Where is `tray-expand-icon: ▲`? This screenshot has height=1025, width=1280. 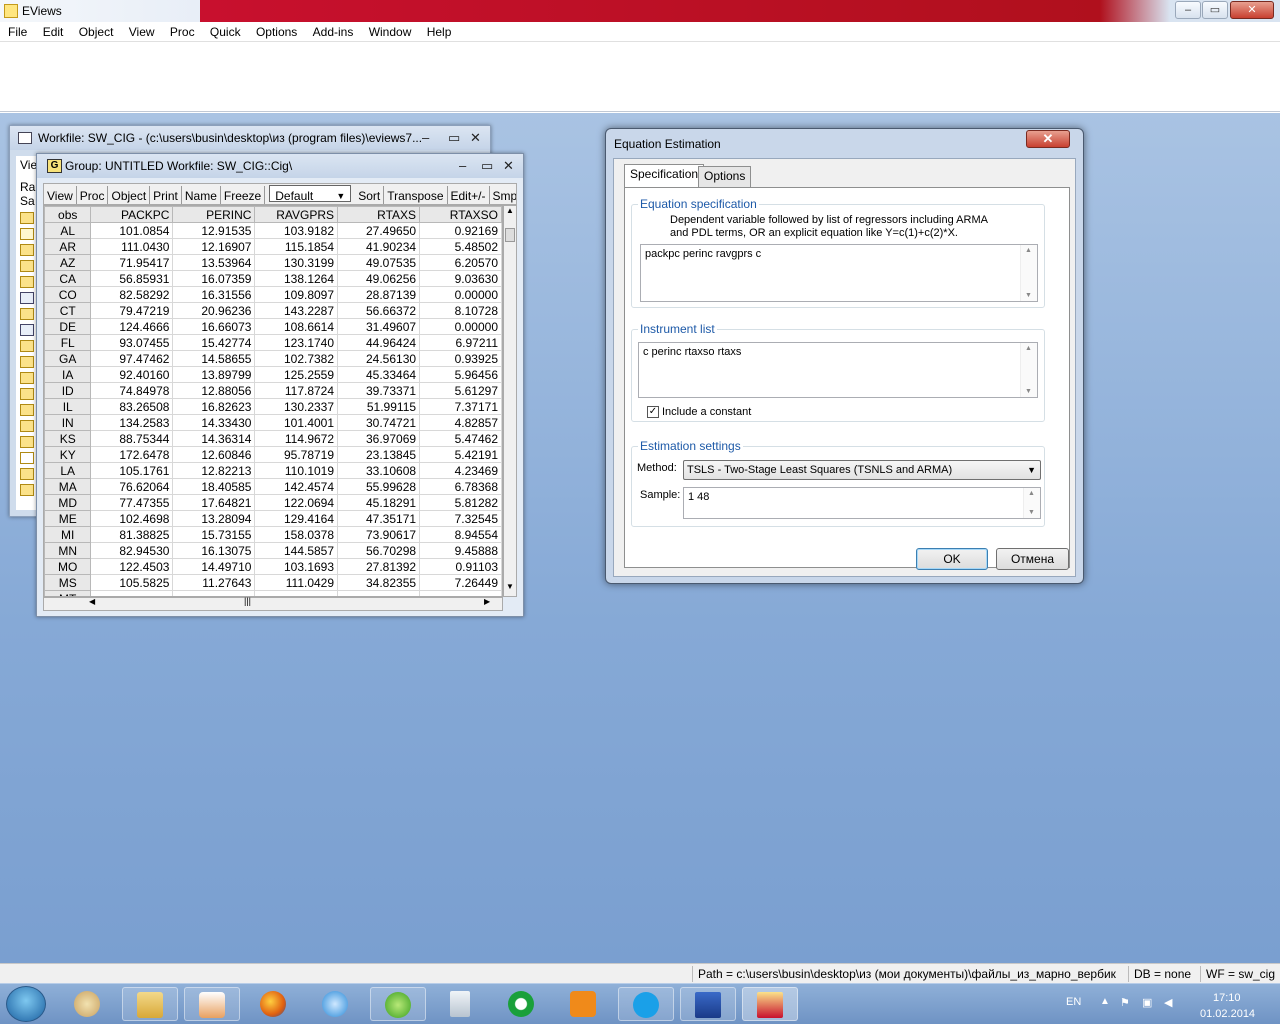
tray-expand-icon: ▲ is located at coordinates (1105, 1001).